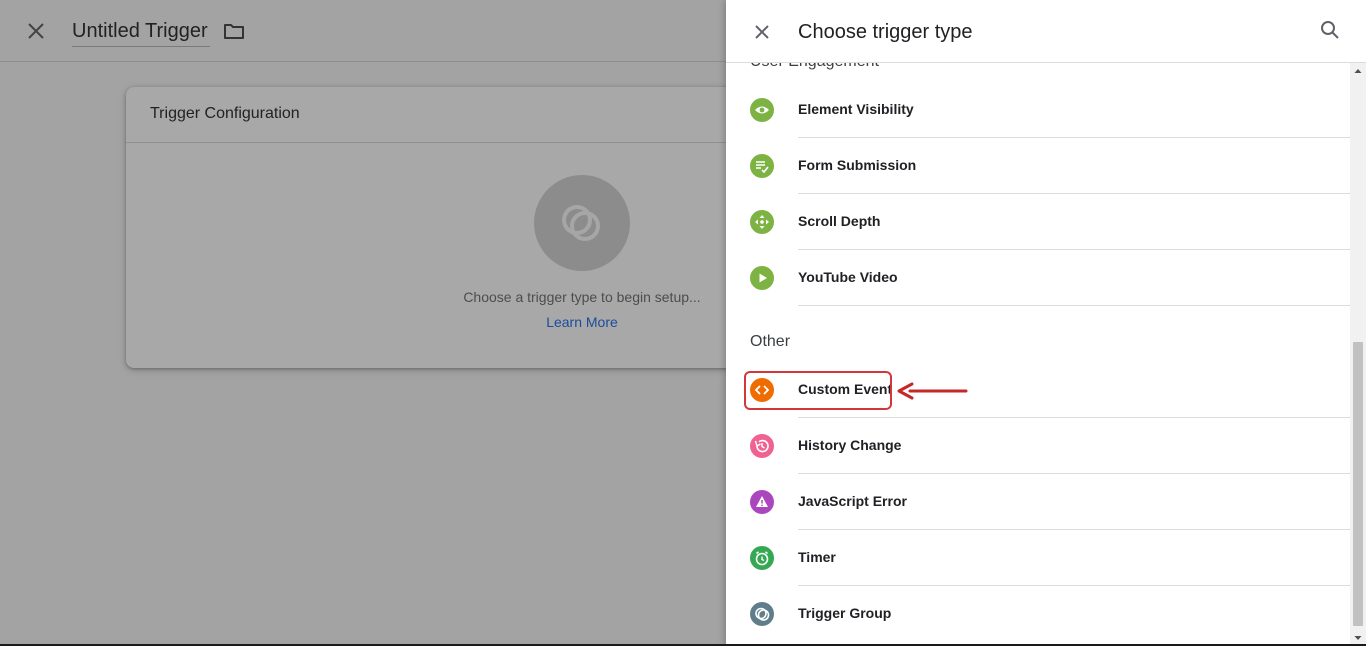 This screenshot has height=646, width=1366. What do you see at coordinates (436, 115) in the screenshot?
I see `card-title: Trigger Configuration` at bounding box center [436, 115].